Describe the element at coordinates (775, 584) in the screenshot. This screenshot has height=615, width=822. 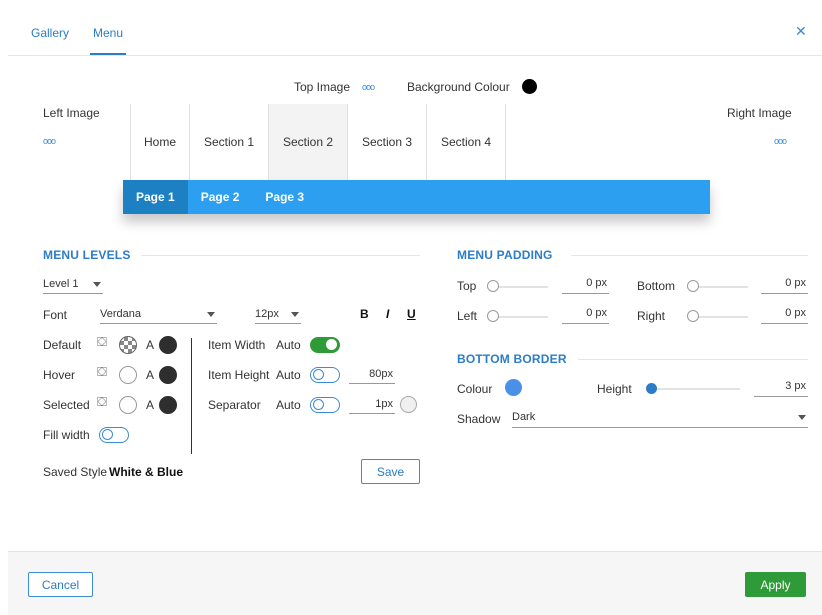
I see `apply-button: Apply` at that location.